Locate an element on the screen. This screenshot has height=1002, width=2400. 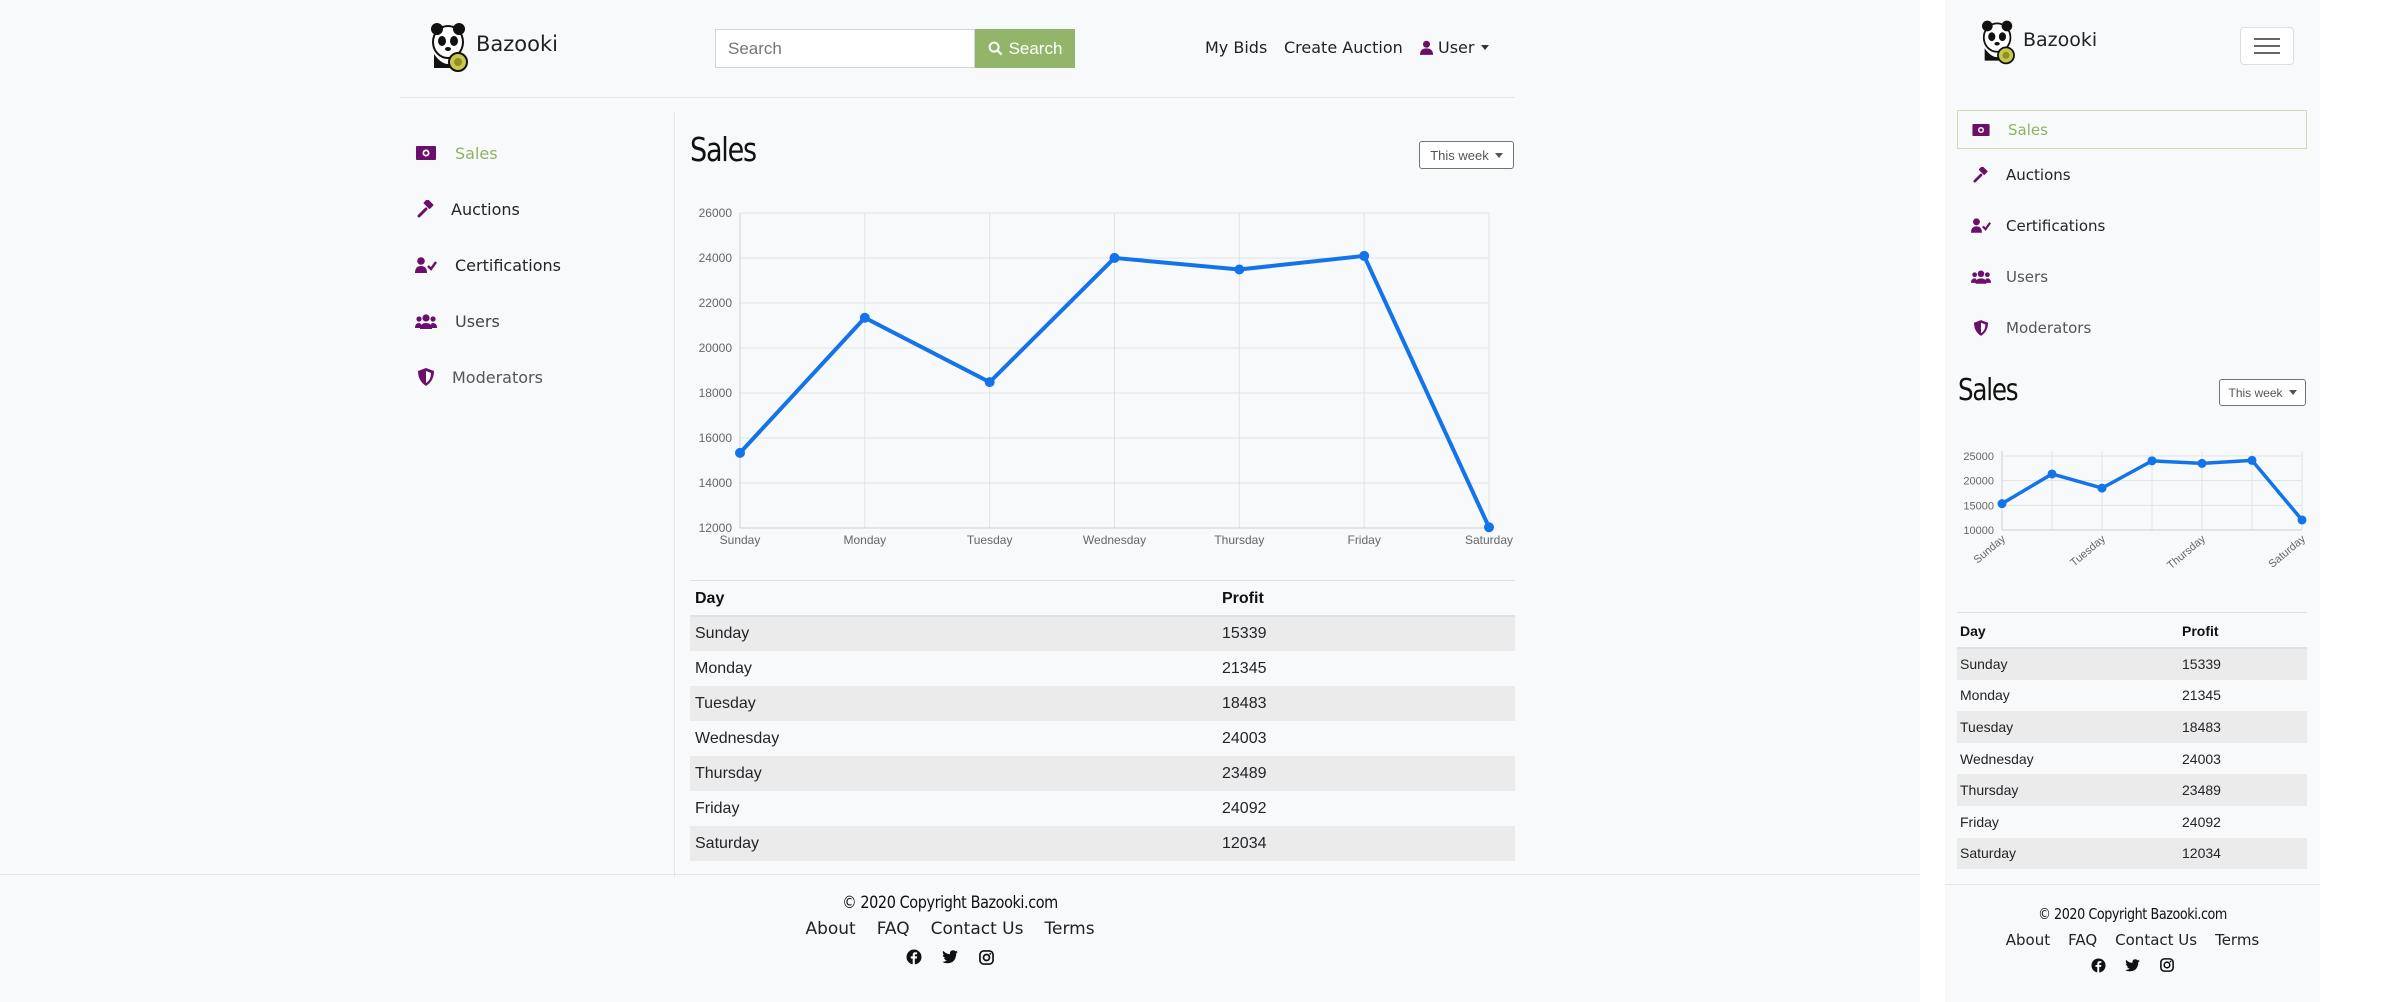
menu-toggle-button is located at coordinates (2267, 46).